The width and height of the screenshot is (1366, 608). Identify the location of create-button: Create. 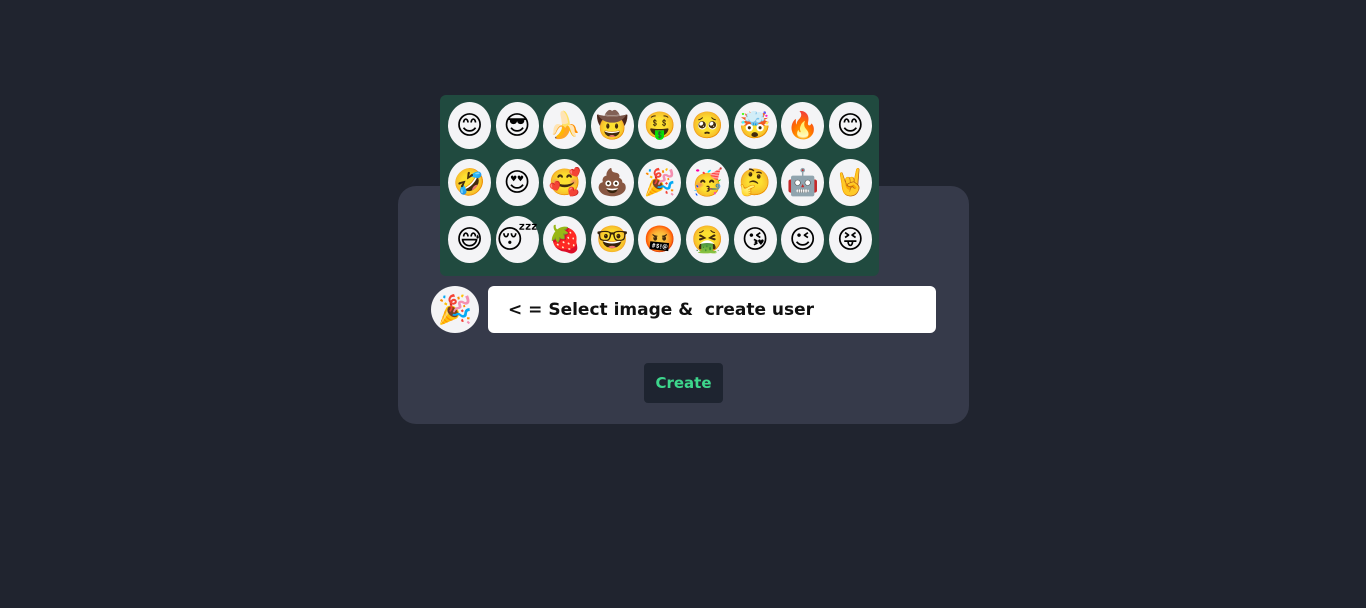
(683, 383).